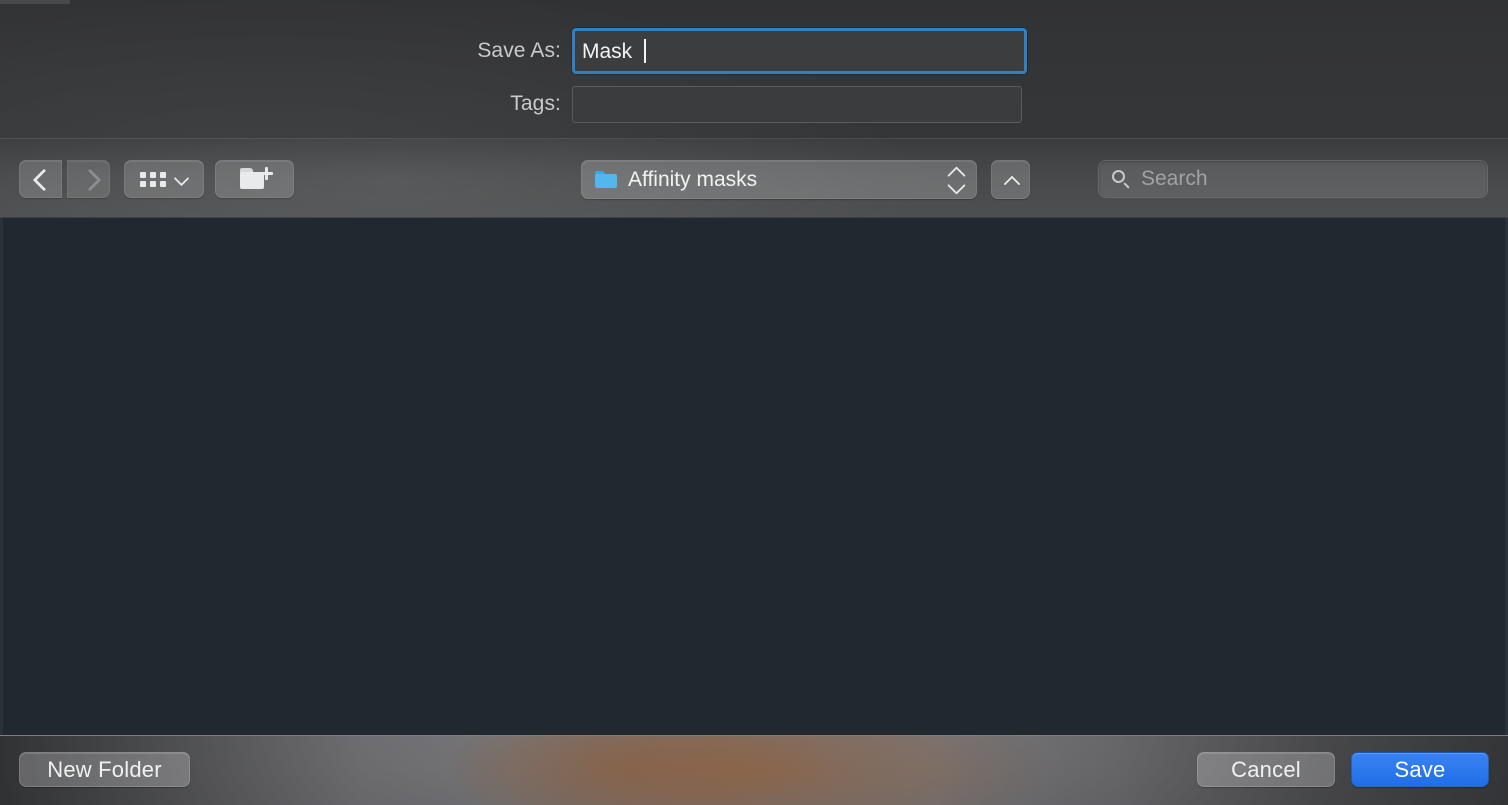 This screenshot has width=1508, height=805. What do you see at coordinates (1121, 179) in the screenshot?
I see `search-icon` at bounding box center [1121, 179].